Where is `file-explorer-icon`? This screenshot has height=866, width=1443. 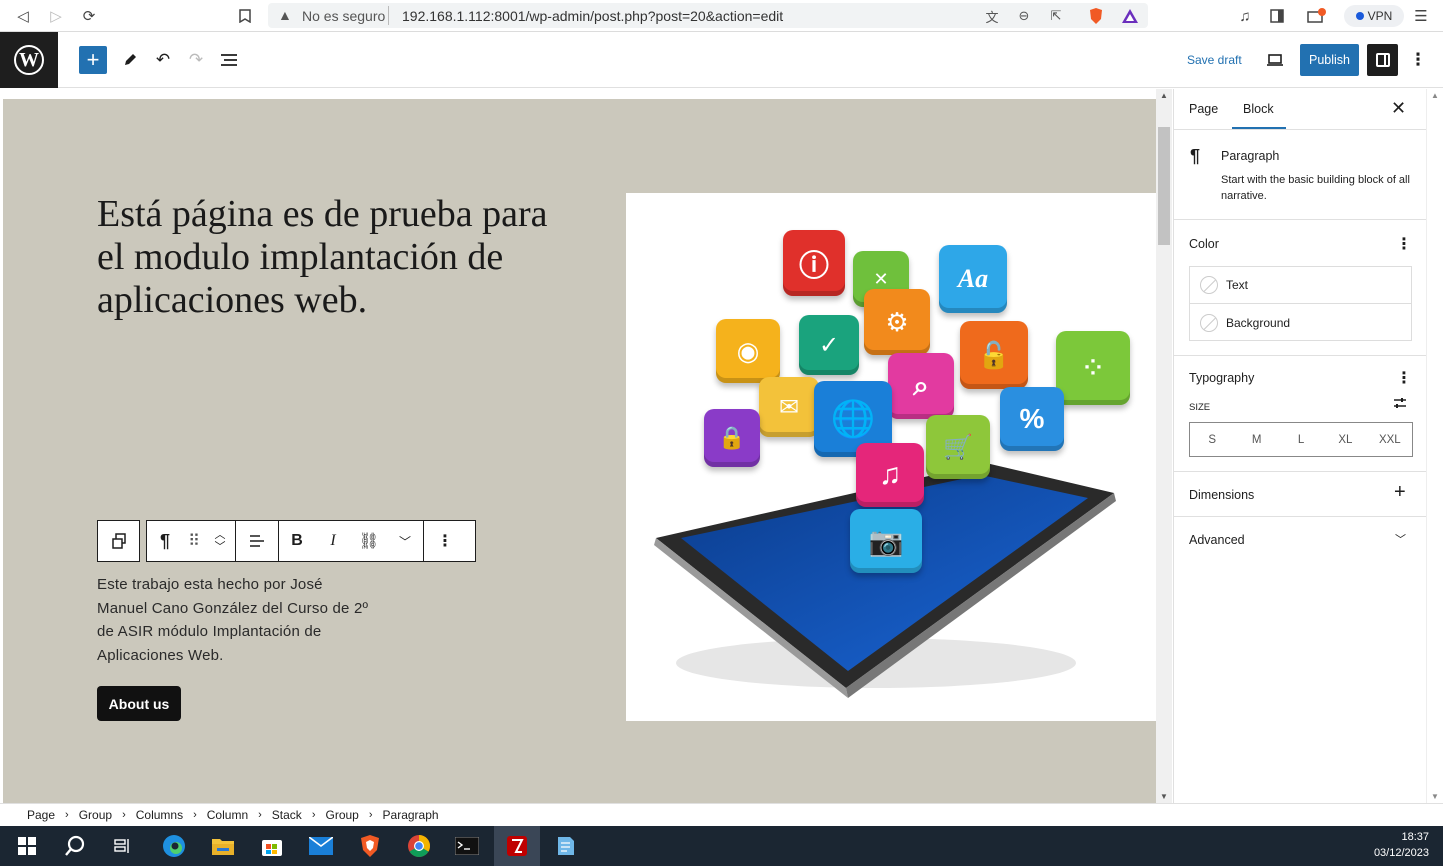
file-explorer-icon is located at coordinates (223, 846).